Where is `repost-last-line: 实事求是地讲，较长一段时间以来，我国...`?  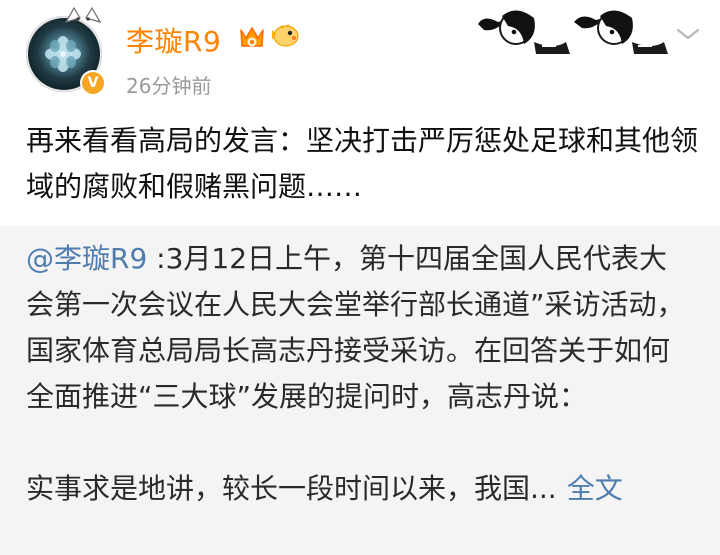 repost-last-line: 实事求是地讲，较长一段时间以来，我国... is located at coordinates (291, 488).